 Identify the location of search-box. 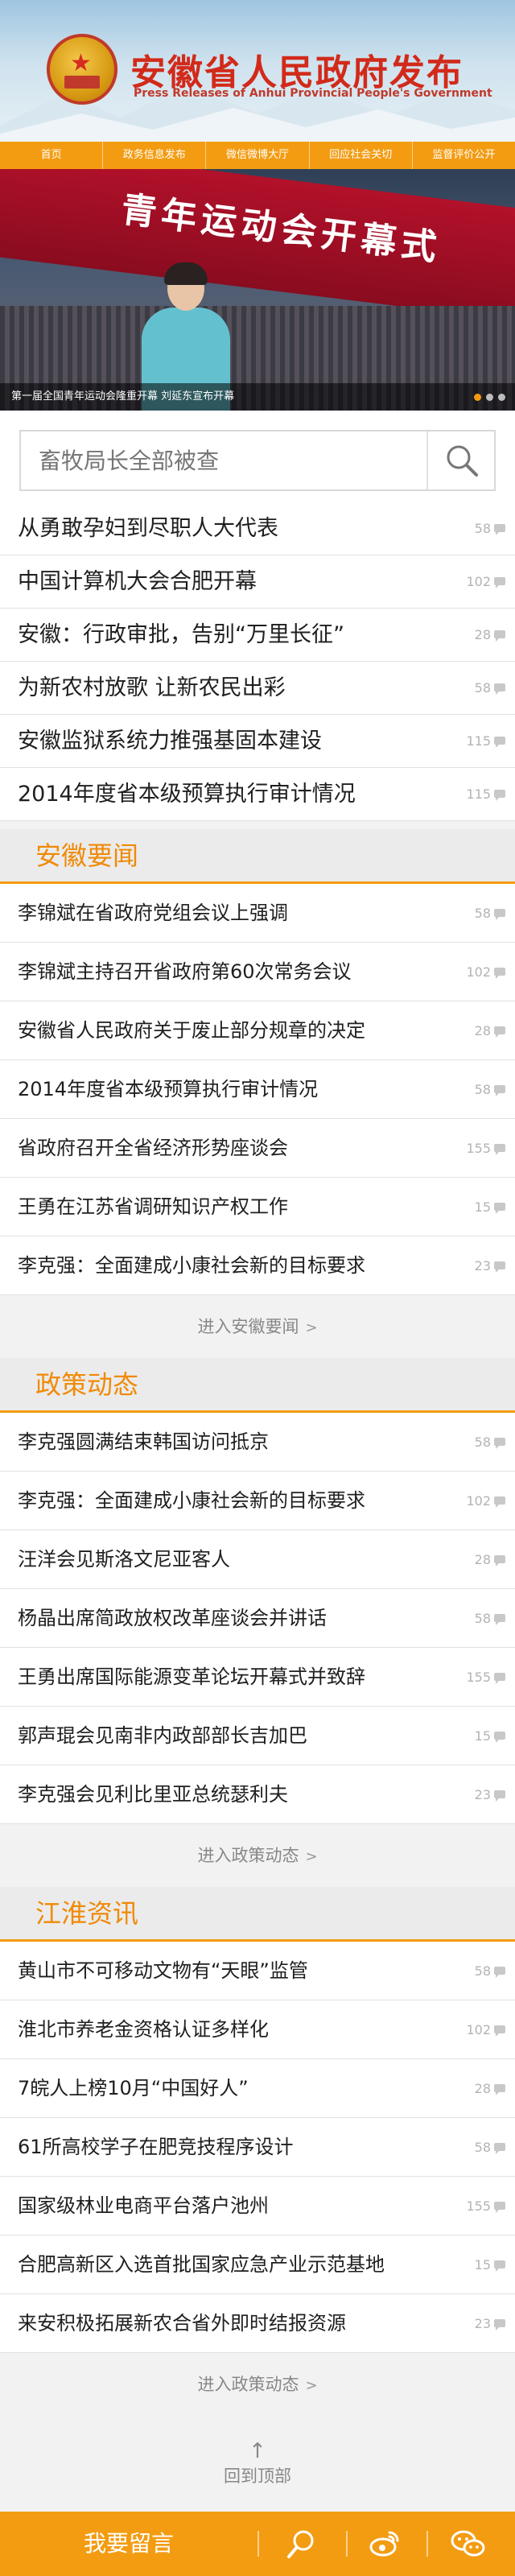
(257, 460).